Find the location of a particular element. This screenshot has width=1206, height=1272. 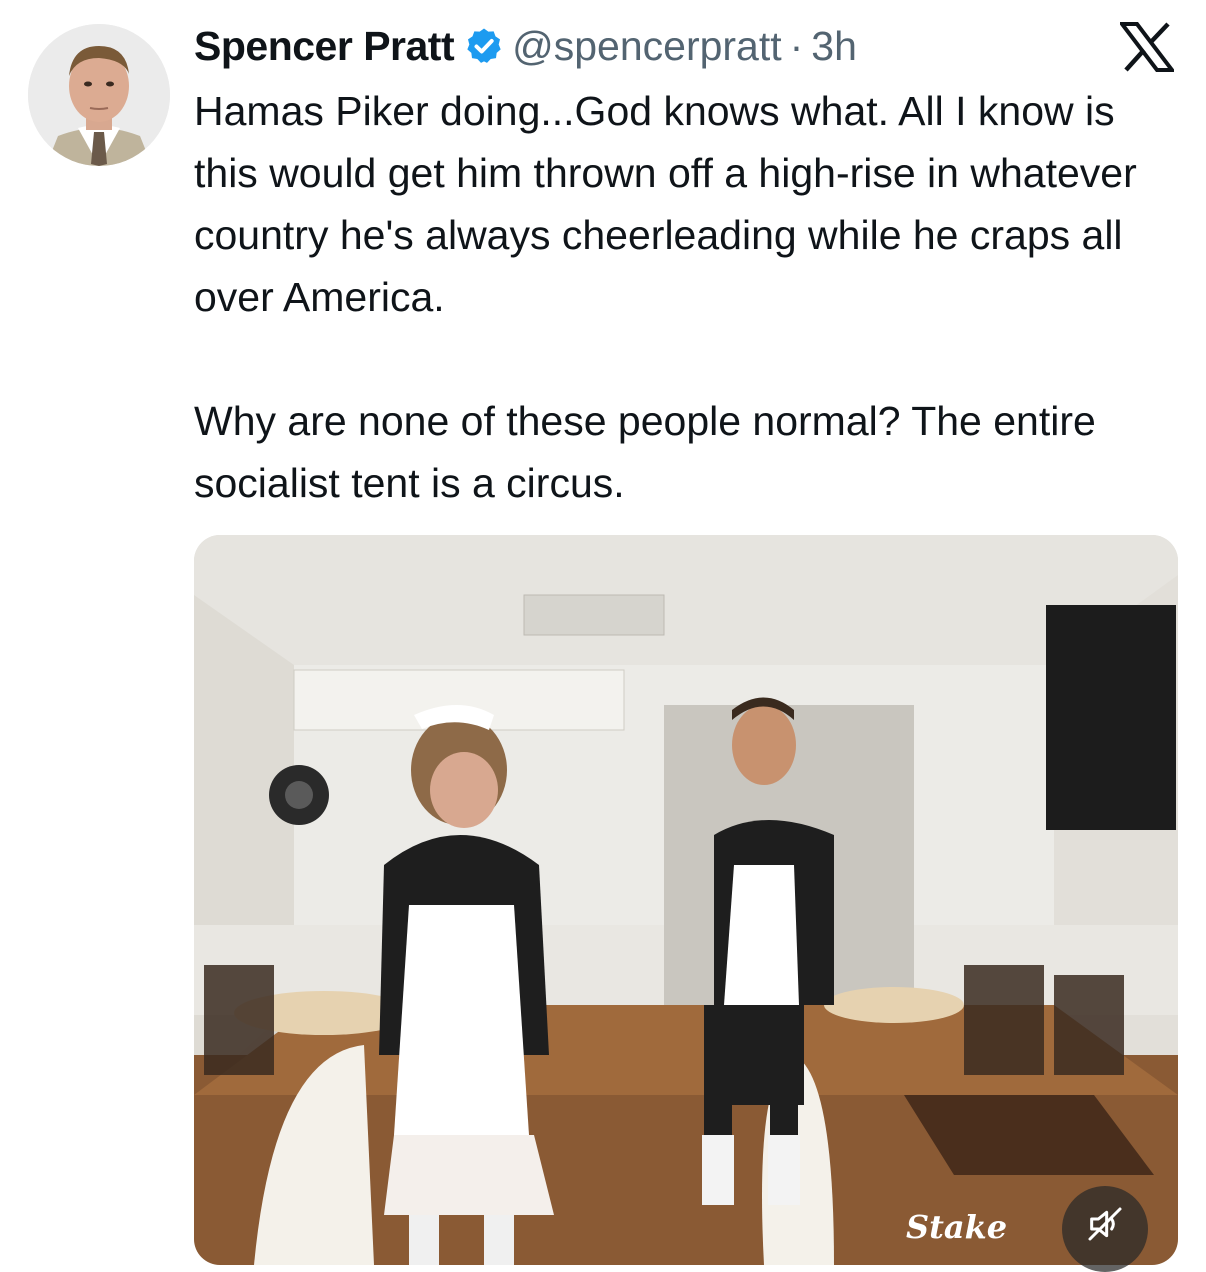

avatar-image is located at coordinates (99, 95).